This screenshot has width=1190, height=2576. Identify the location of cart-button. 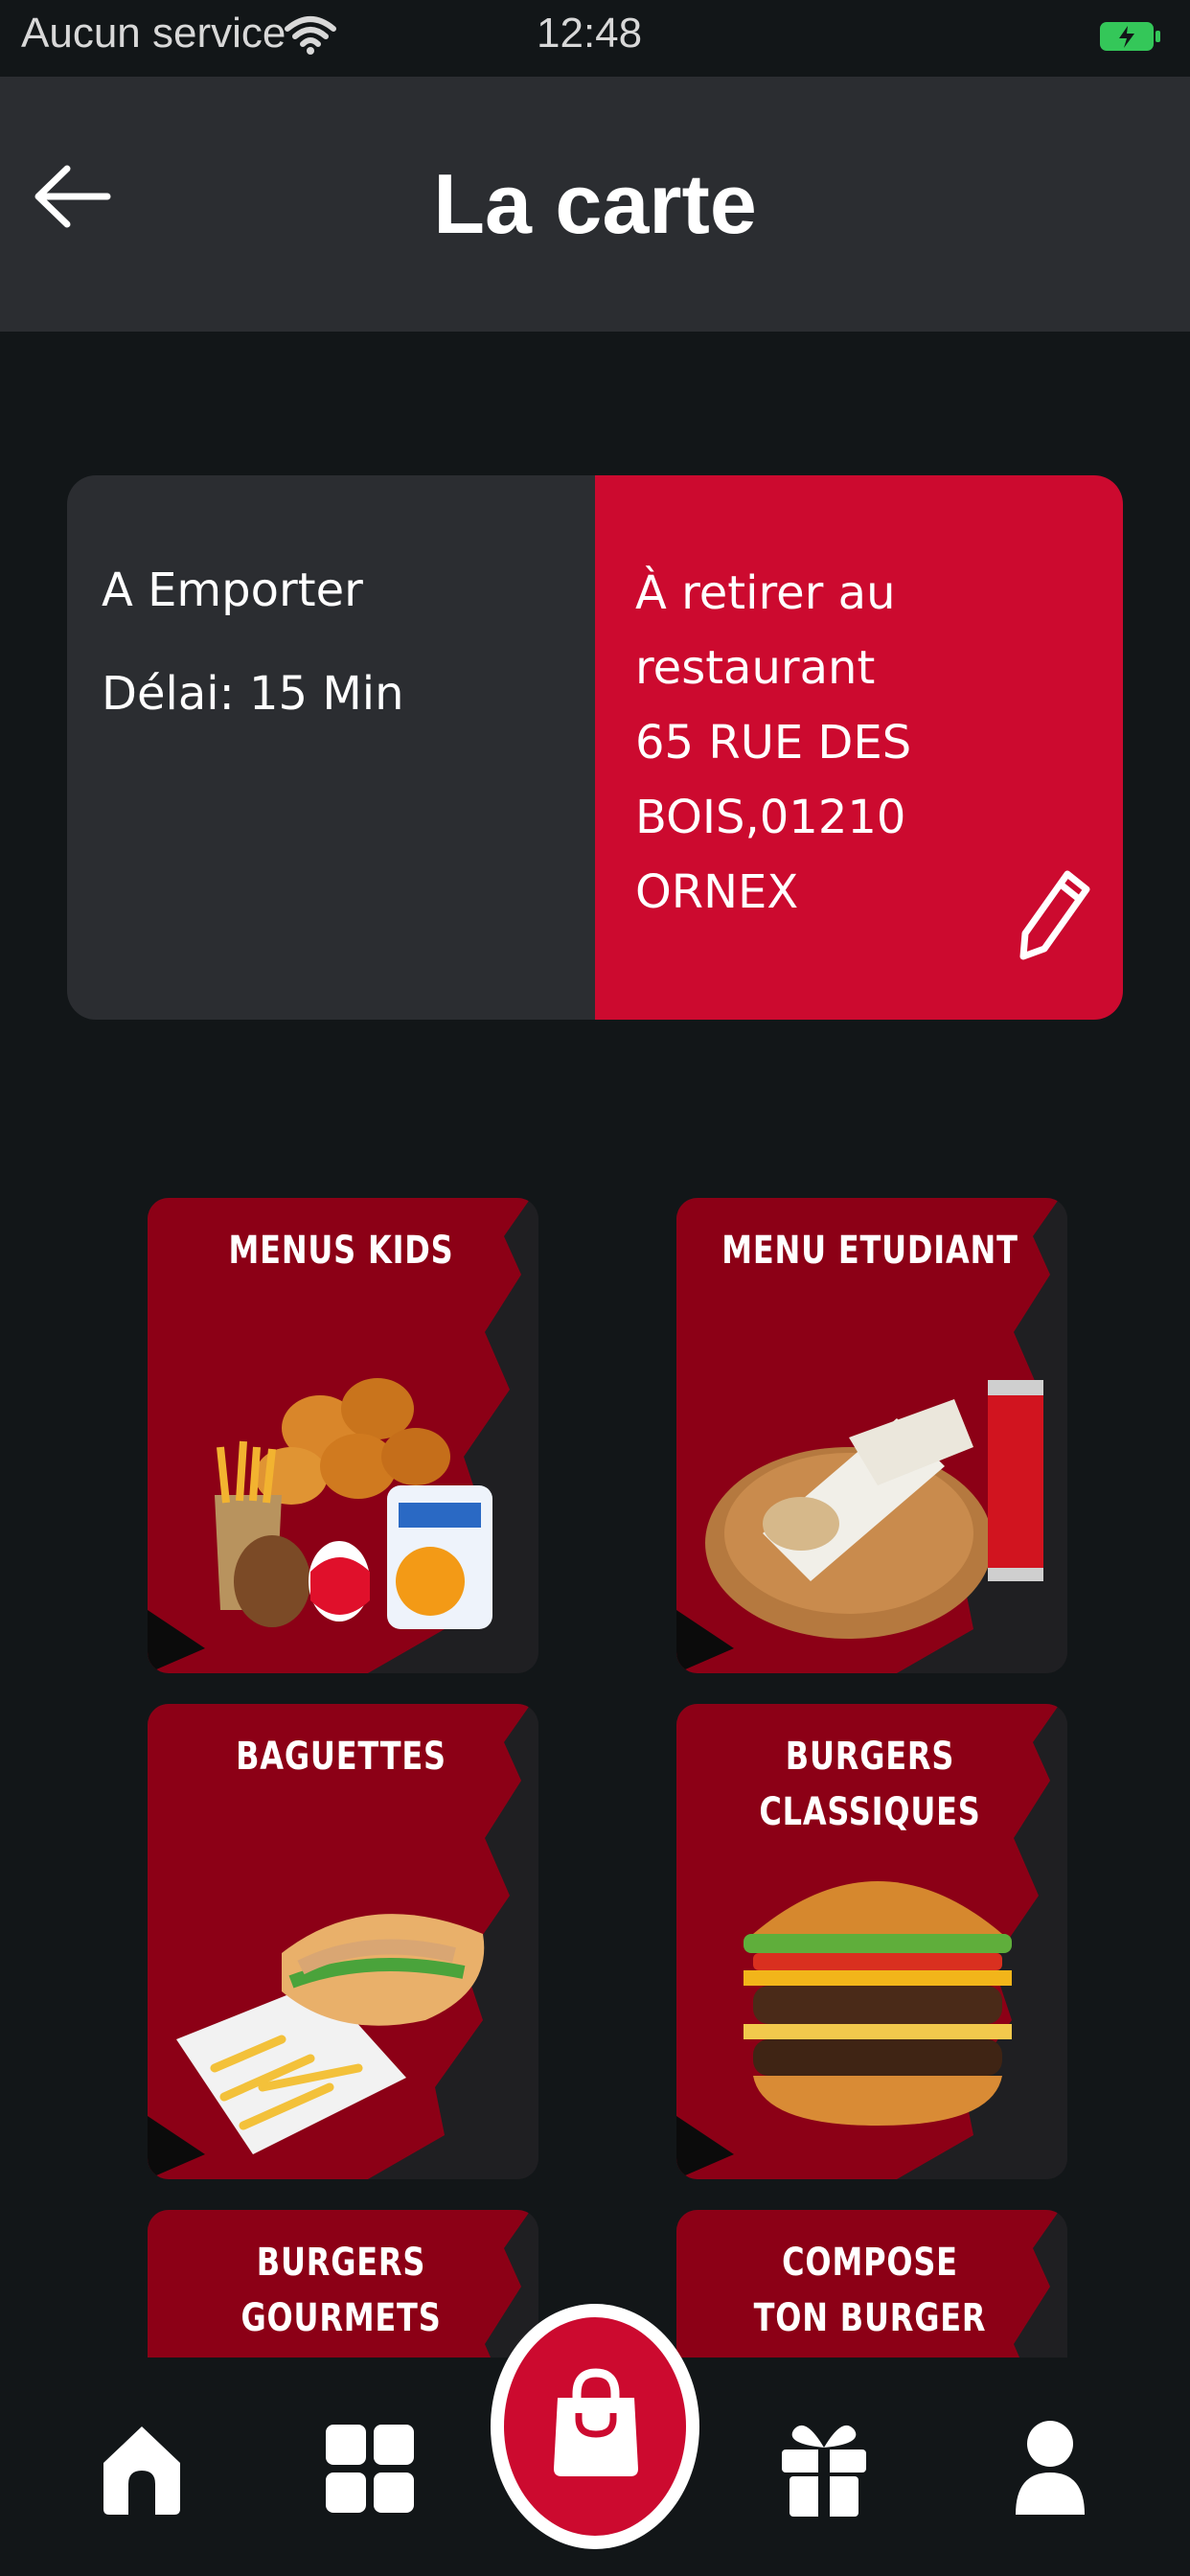
(595, 2426).